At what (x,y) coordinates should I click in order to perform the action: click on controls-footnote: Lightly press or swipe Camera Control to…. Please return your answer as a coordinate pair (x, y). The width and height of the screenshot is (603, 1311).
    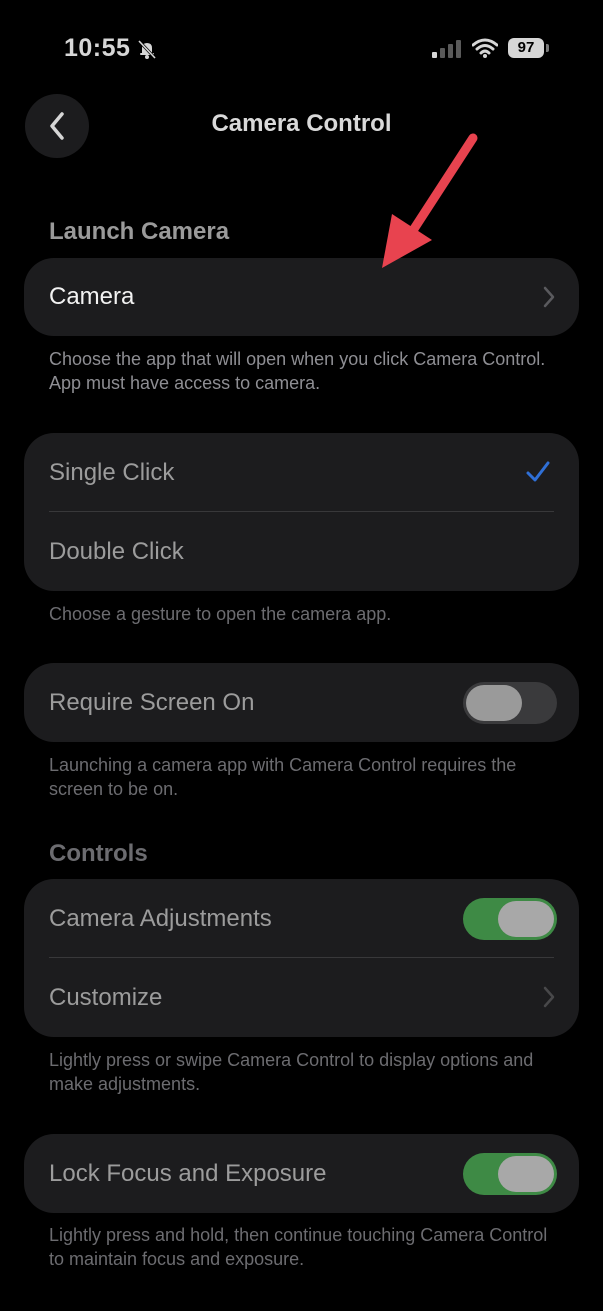
    Looking at the image, I should click on (291, 1072).